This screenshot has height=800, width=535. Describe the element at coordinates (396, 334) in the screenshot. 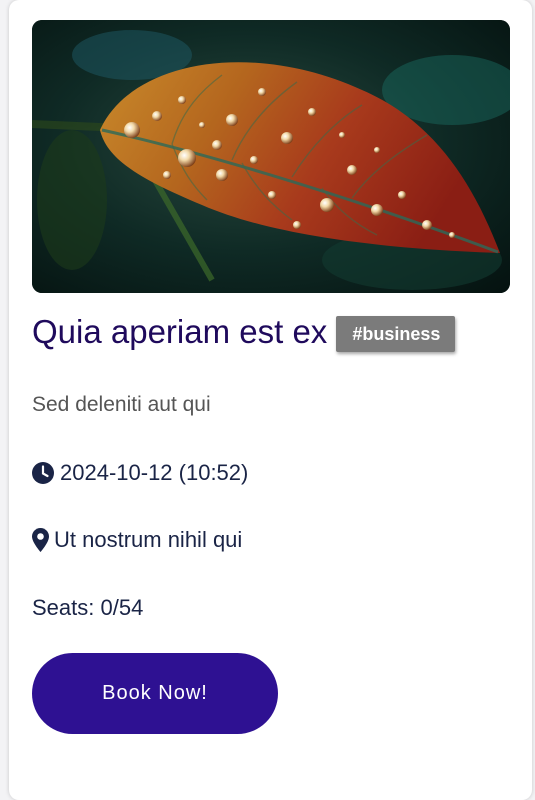

I see `category-tag: #business` at that location.